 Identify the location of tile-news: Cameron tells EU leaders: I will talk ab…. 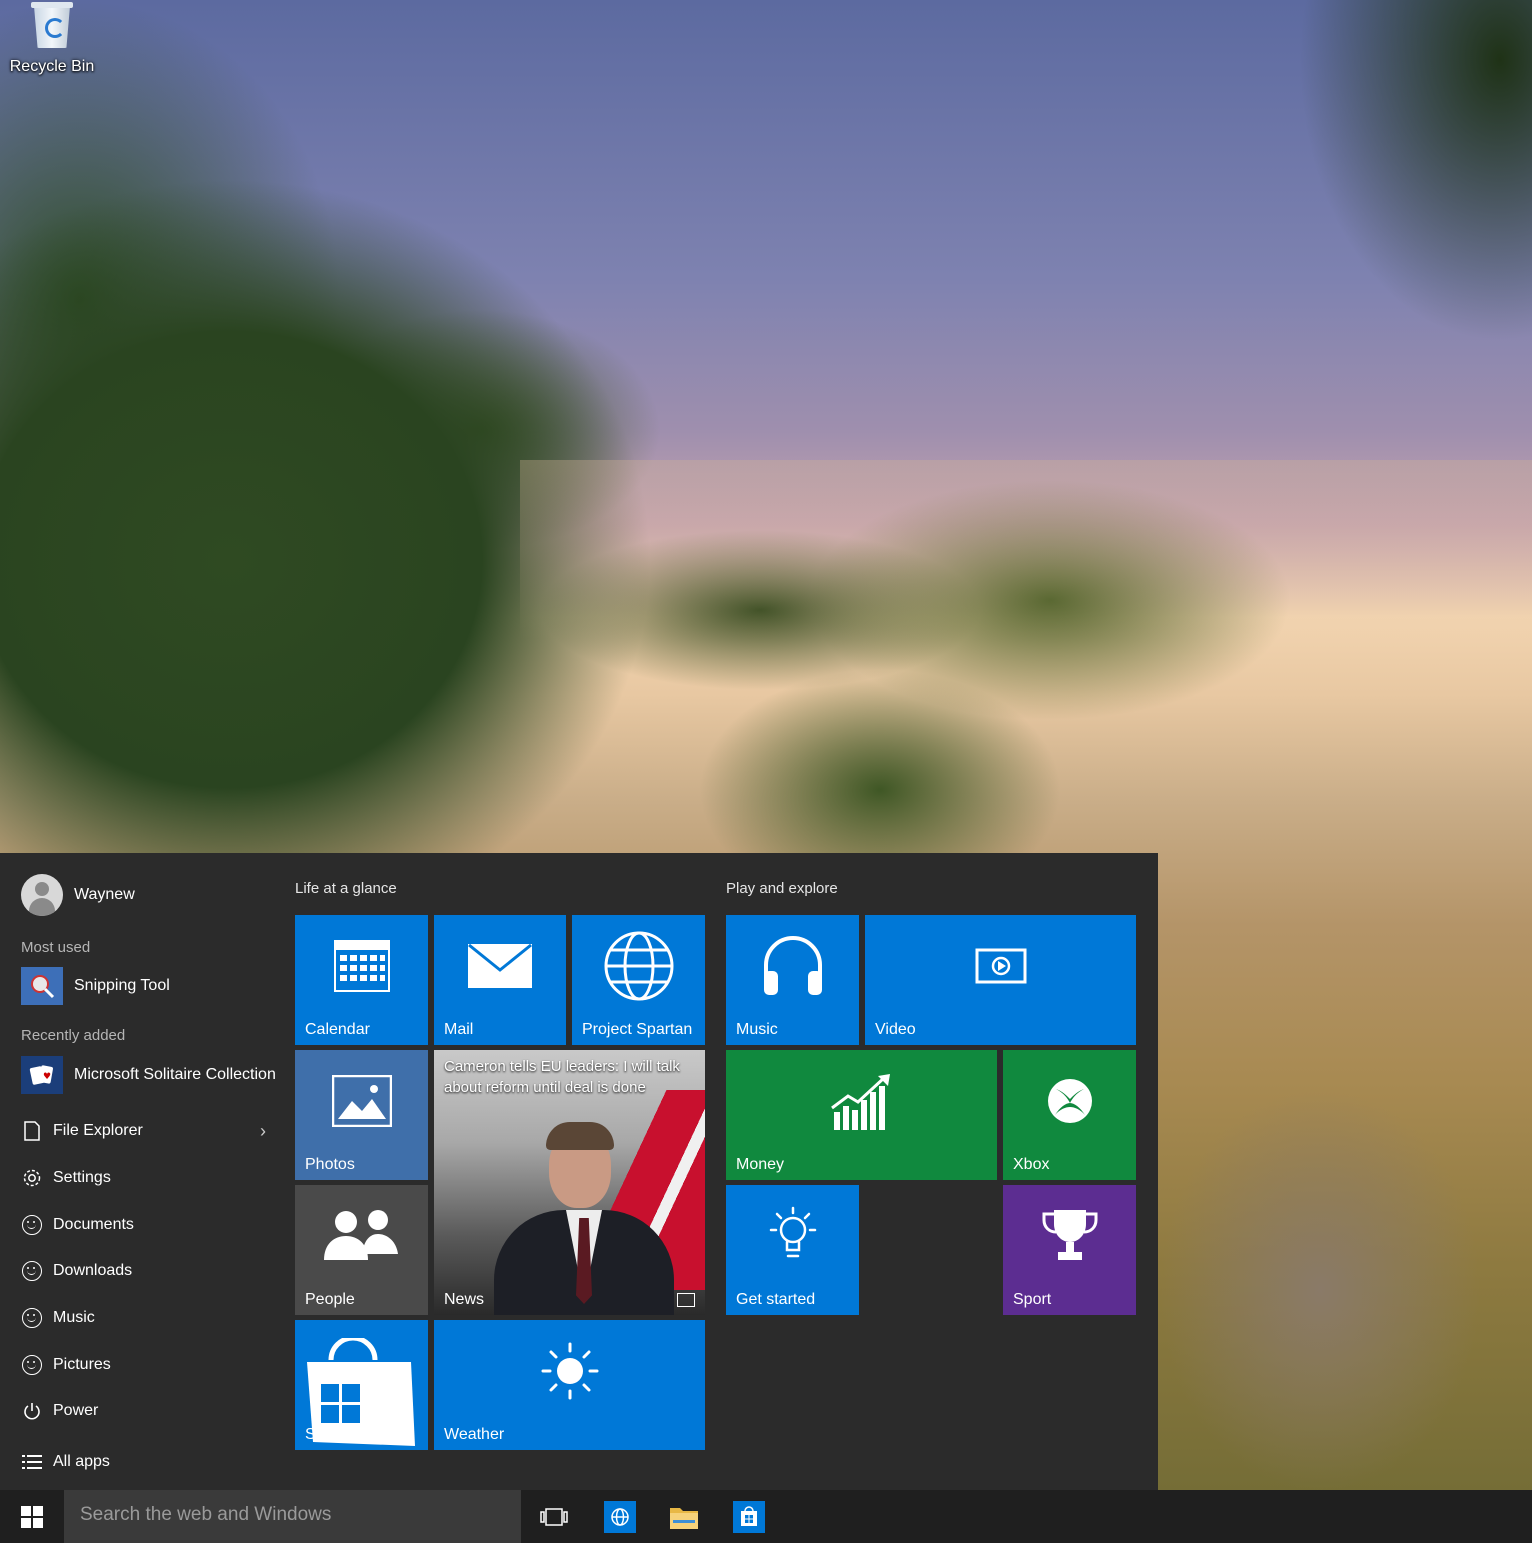
(569, 1182).